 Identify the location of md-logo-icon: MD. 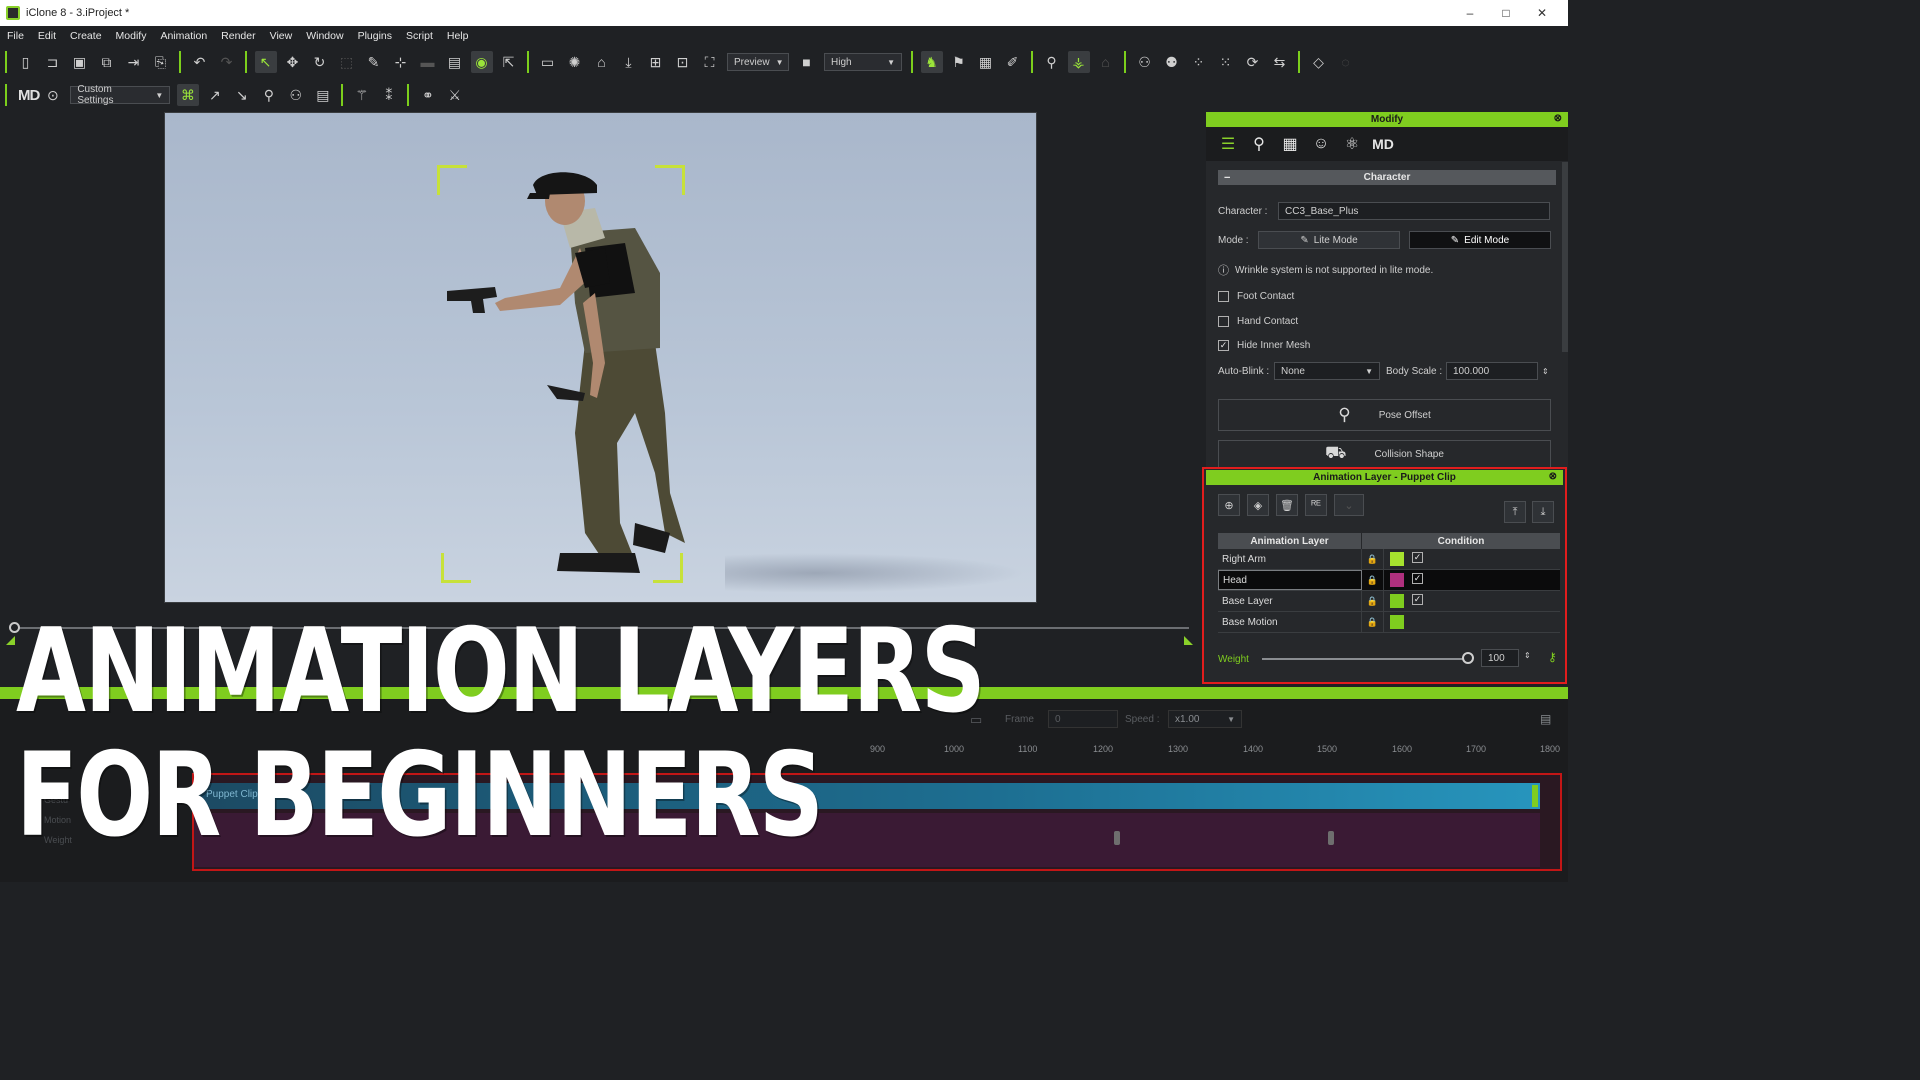
(29, 95).